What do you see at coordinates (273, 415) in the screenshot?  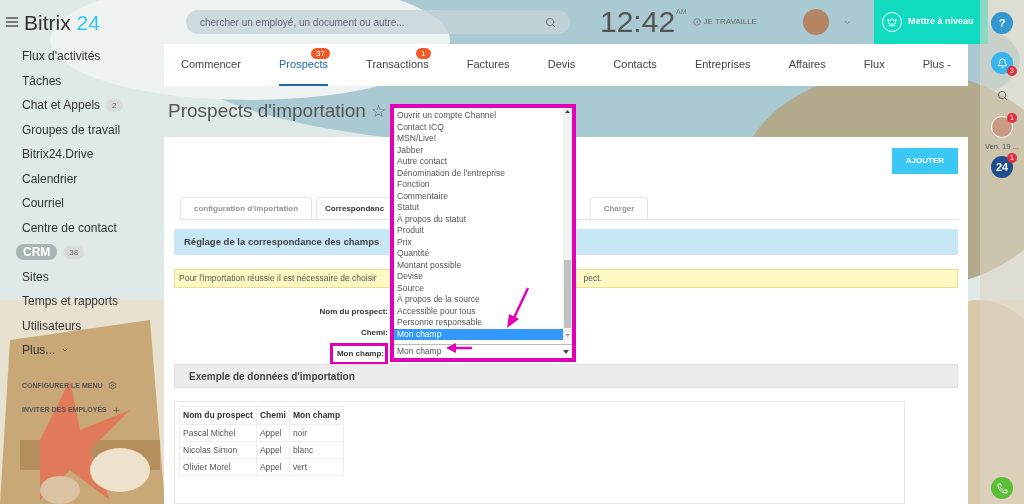 I see `column-header: Chemi` at bounding box center [273, 415].